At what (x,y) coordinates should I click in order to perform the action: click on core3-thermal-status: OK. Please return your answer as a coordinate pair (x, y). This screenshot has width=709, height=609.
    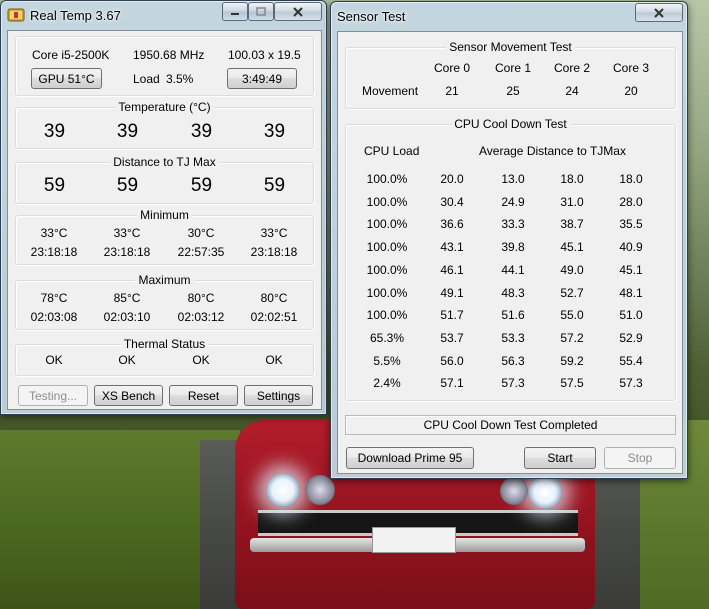
    Looking at the image, I should click on (274, 360).